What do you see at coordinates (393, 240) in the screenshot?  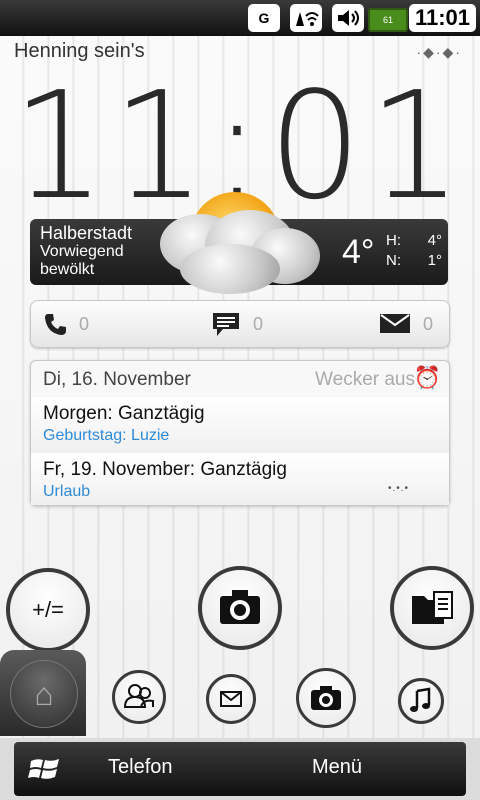 I see `weather-high-label: H:` at bounding box center [393, 240].